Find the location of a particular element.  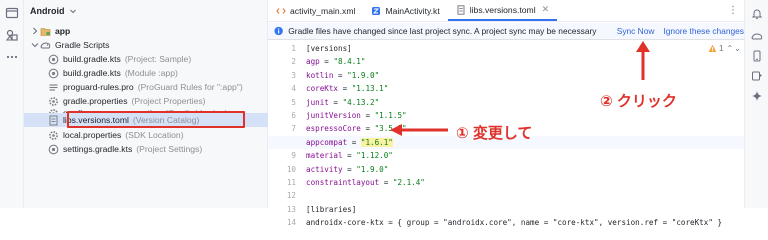

line-number: 6 is located at coordinates (293, 115).